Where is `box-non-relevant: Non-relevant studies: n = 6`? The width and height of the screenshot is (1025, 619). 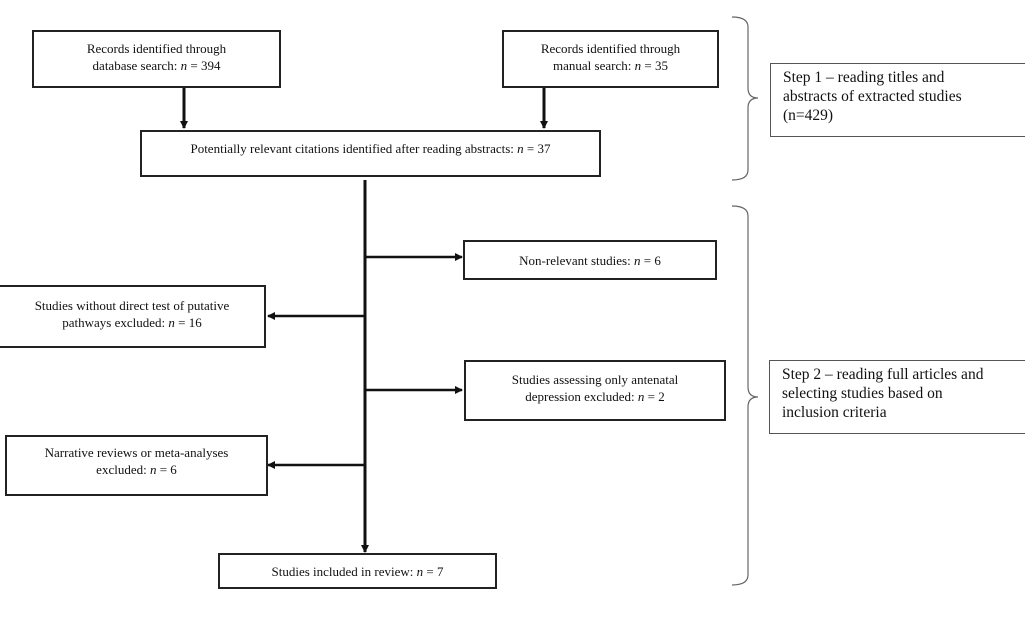 box-non-relevant: Non-relevant studies: n = 6 is located at coordinates (590, 260).